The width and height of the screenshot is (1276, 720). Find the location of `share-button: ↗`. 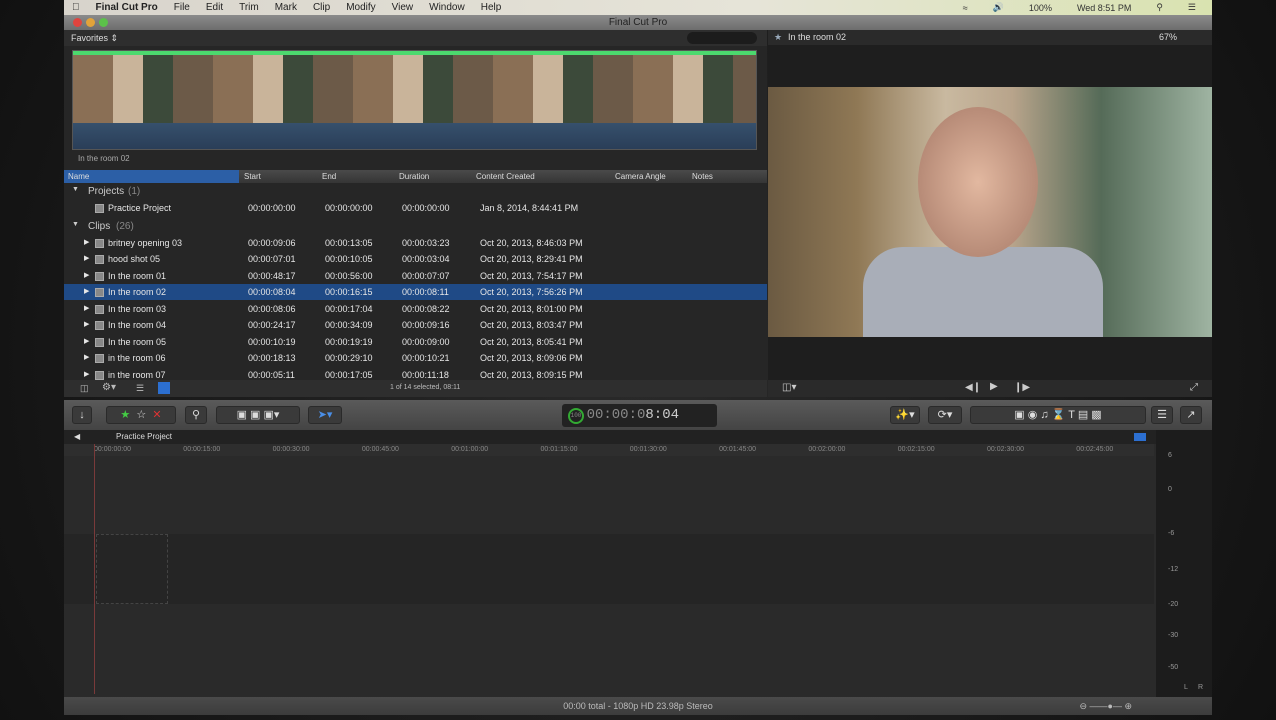

share-button: ↗ is located at coordinates (1191, 415).